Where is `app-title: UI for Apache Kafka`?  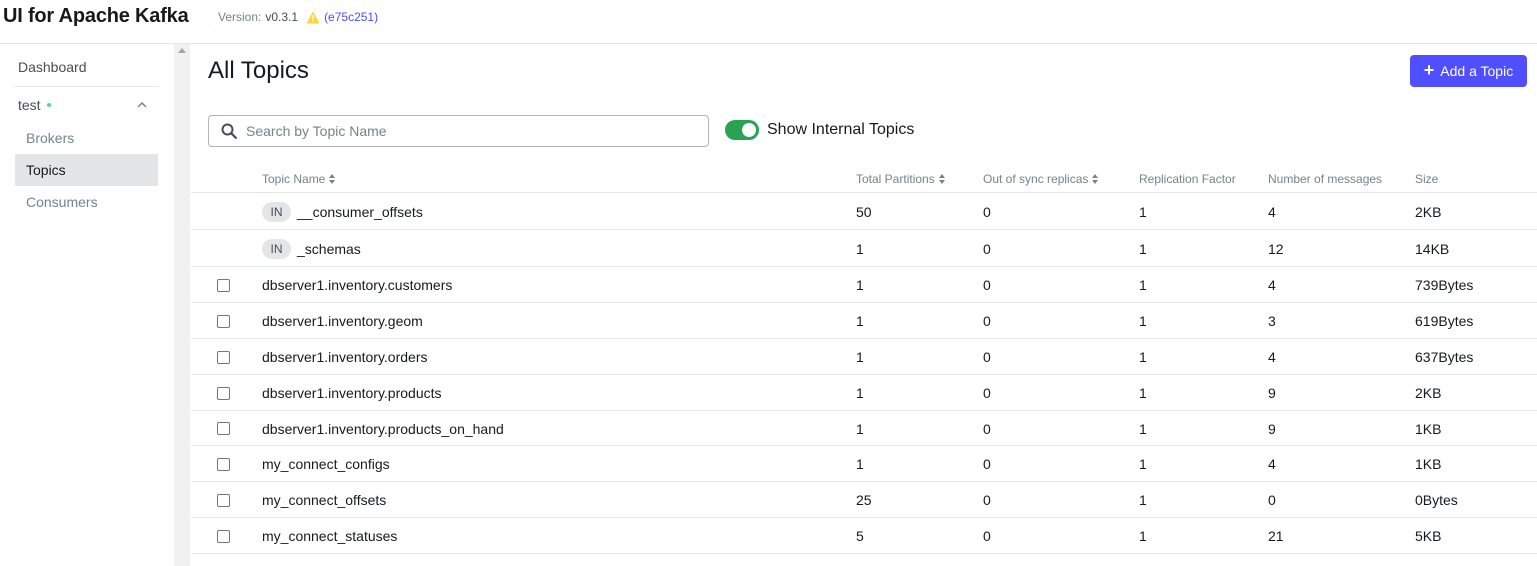 app-title: UI for Apache Kafka is located at coordinates (96, 16).